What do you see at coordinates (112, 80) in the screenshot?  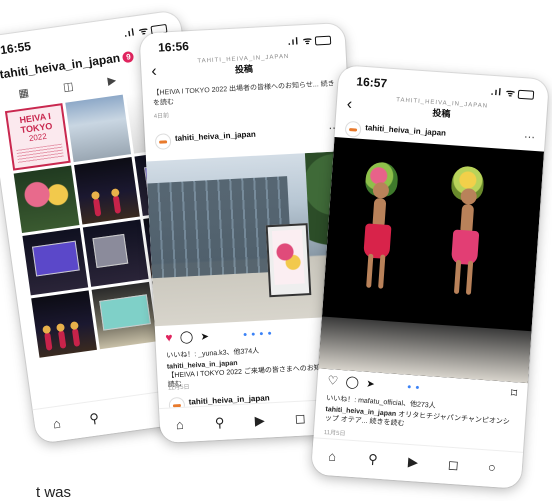 I see `video-tab-icon: ▶` at bounding box center [112, 80].